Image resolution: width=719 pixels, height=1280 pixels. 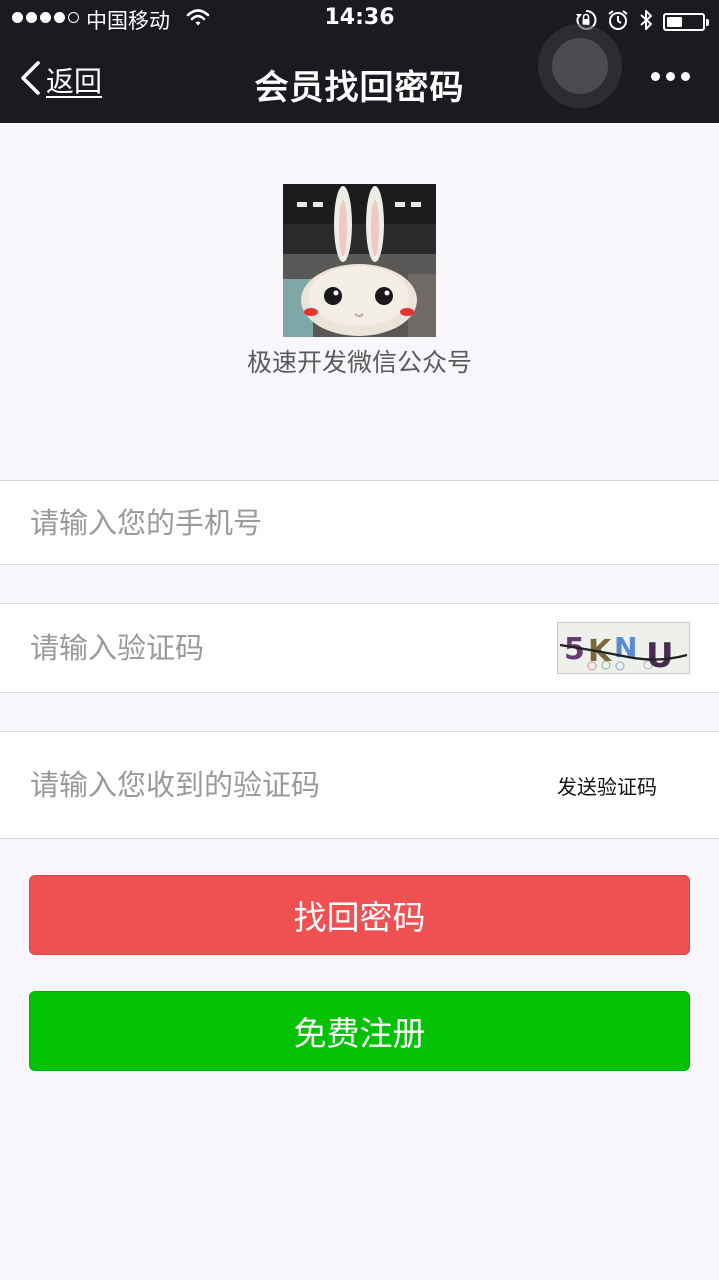 What do you see at coordinates (646, 22) in the screenshot?
I see `bluetooth-icon` at bounding box center [646, 22].